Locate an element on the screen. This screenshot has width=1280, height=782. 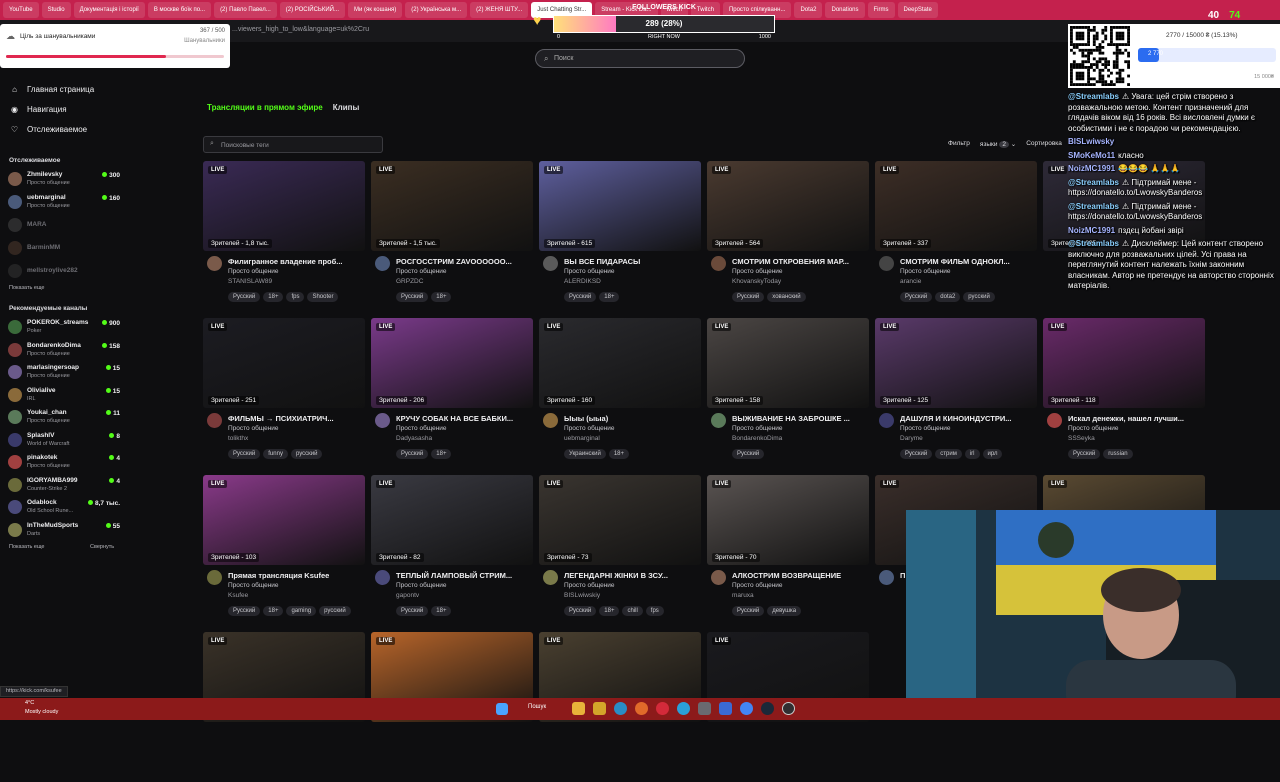
channel-name: uebmarginal is located at coordinates (582, 438).